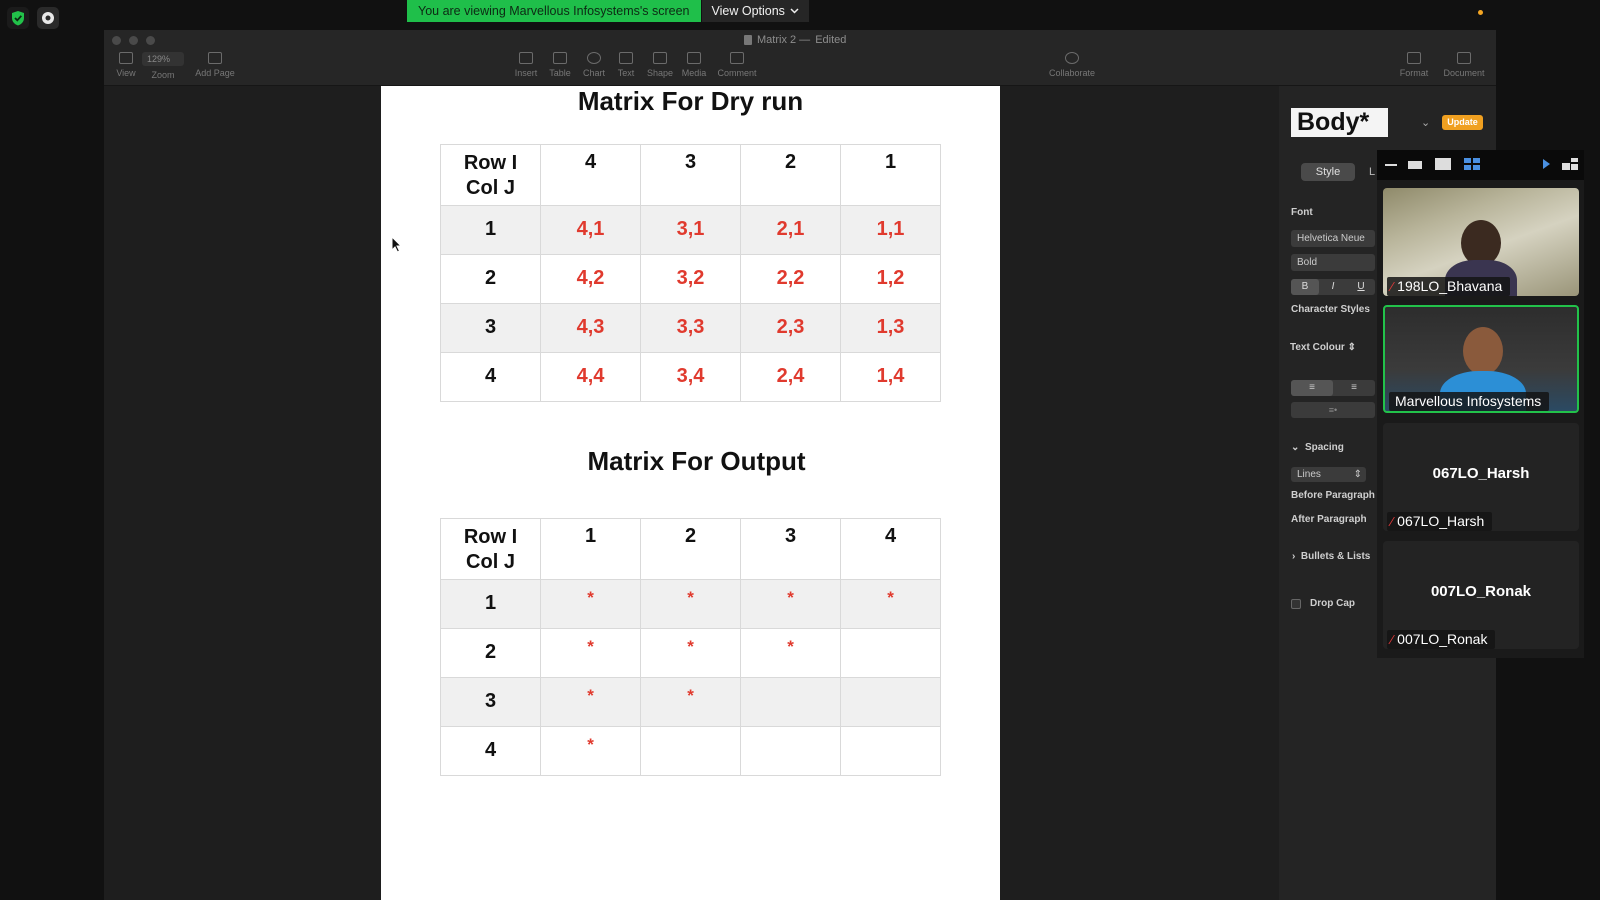  I want to click on text-colour-label: Text Colour ⇕, so click(1323, 347).